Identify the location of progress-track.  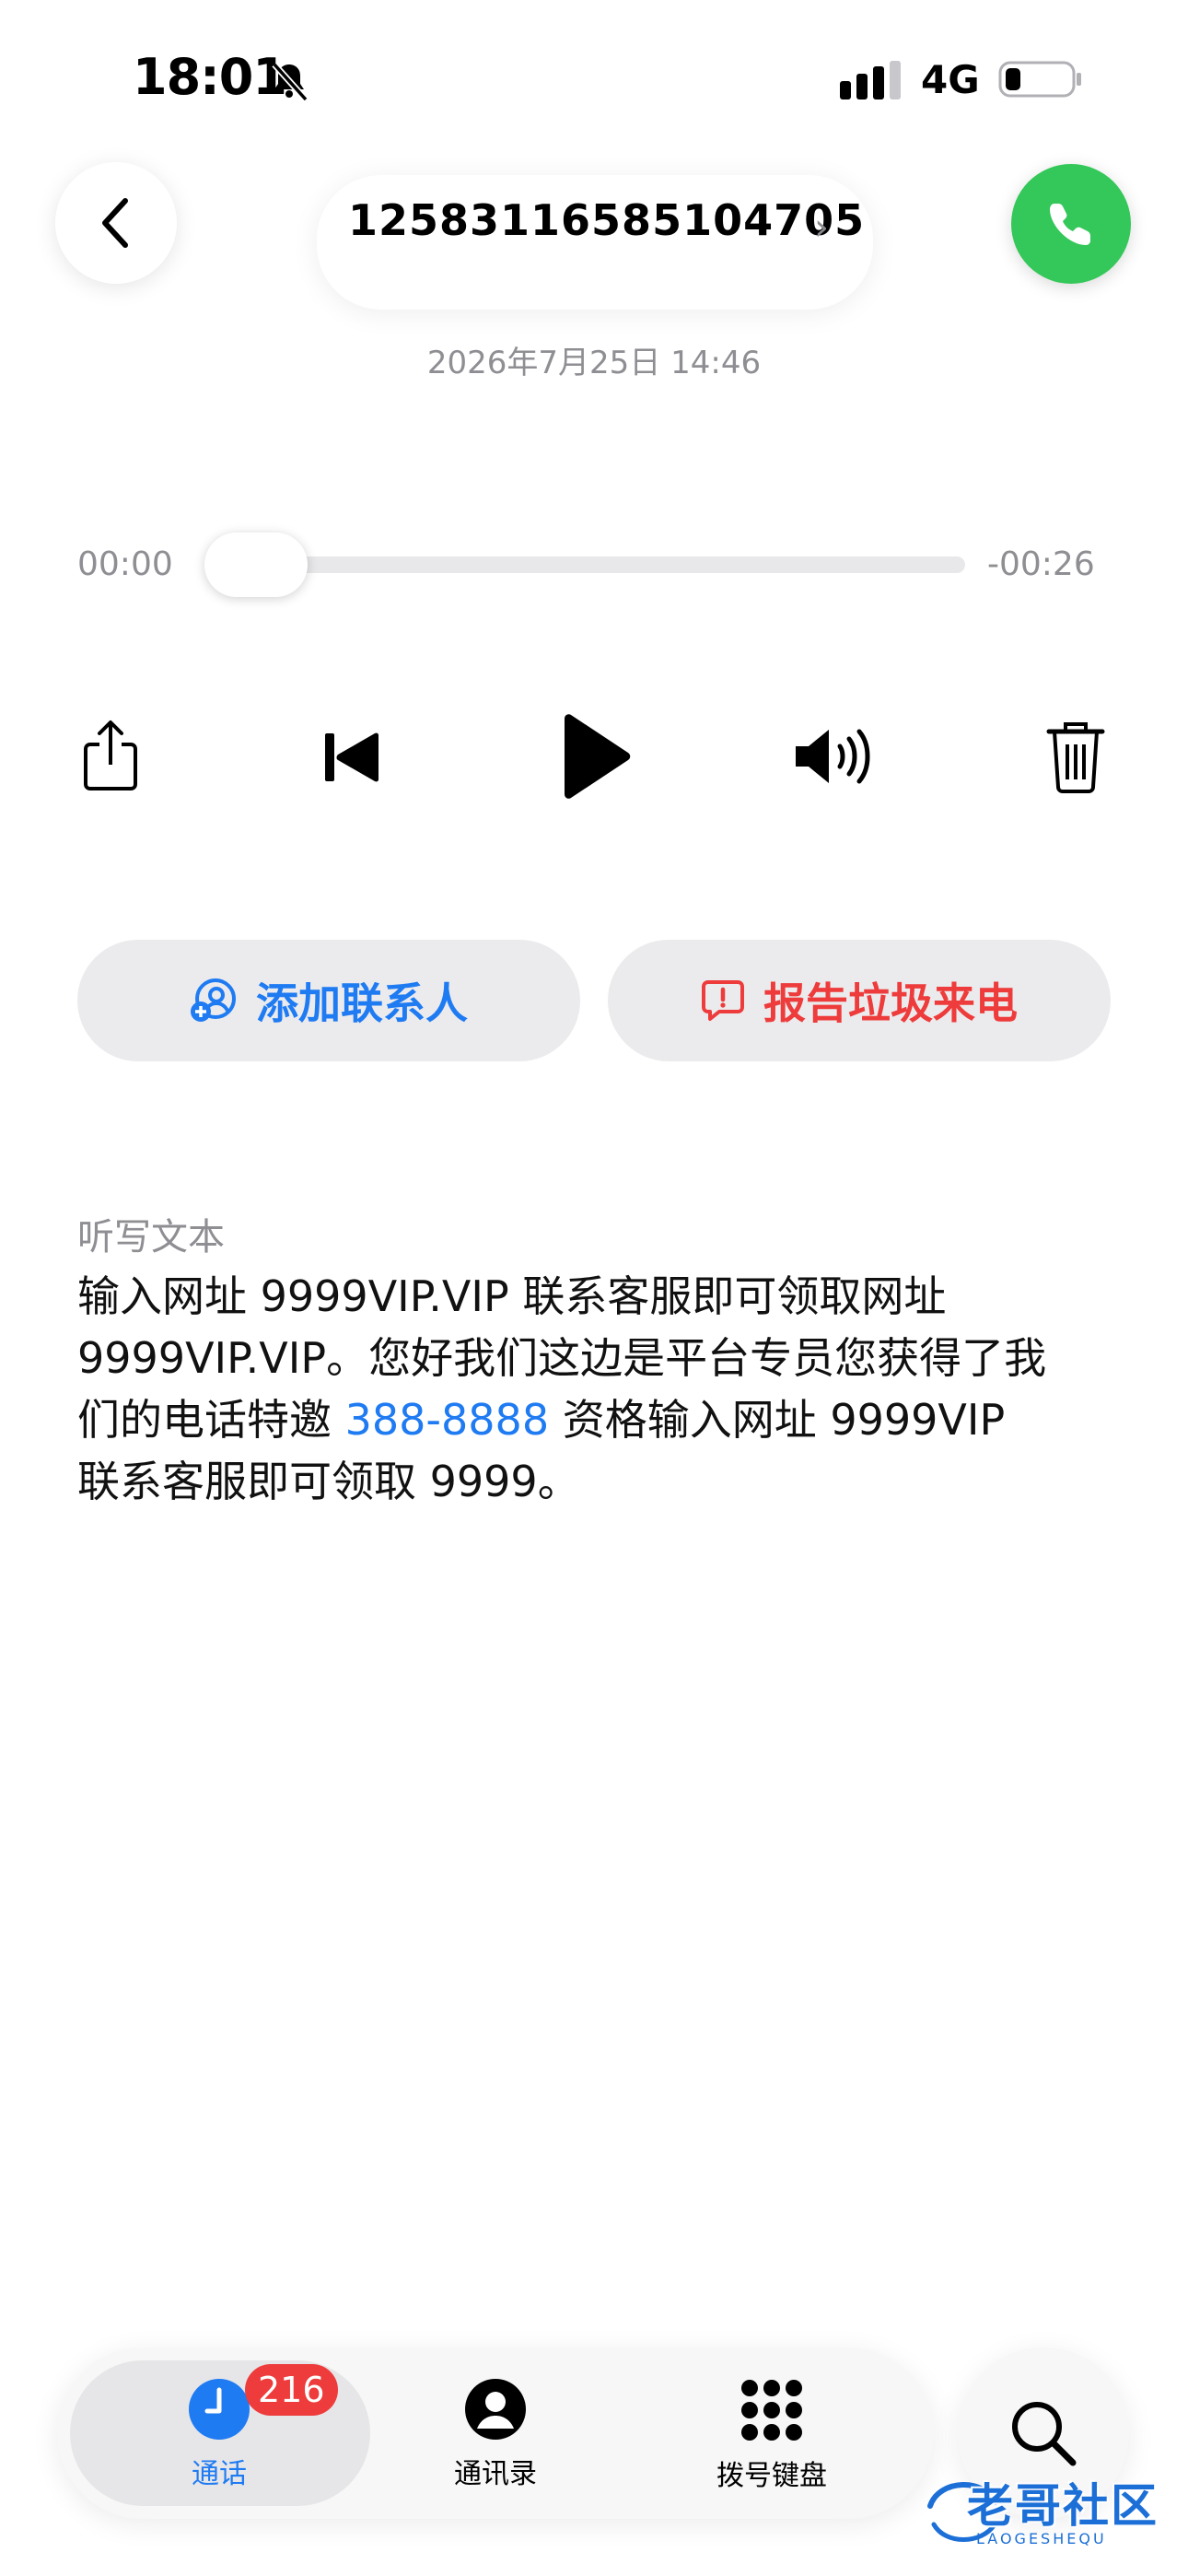
(586, 564).